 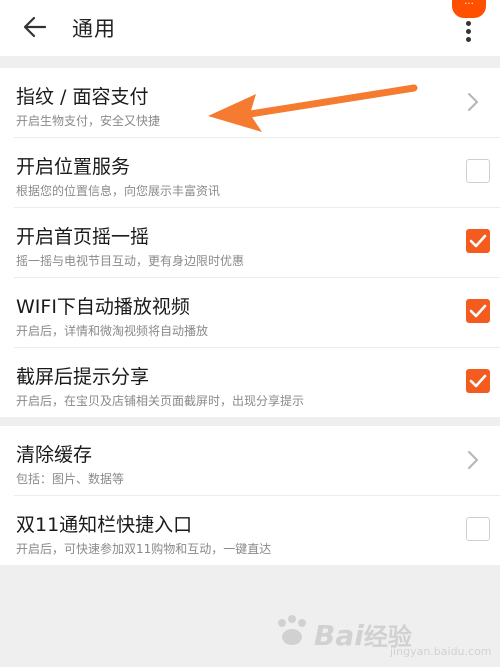 I want to click on watermark: Bai经验 jingyan.baidu.com, so click(x=381, y=633).